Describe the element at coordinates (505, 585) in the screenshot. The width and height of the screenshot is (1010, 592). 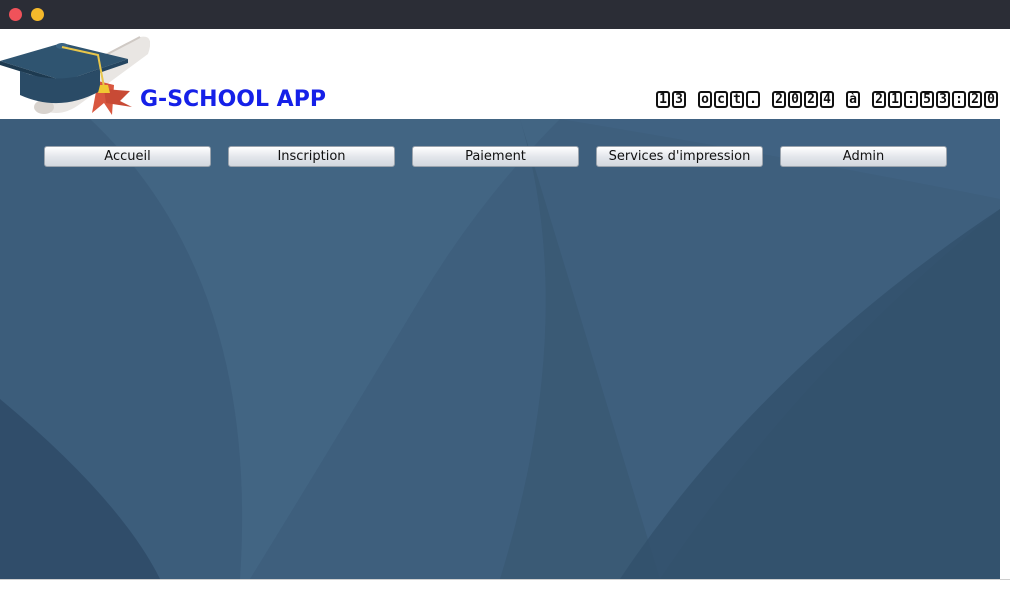
I see `window-bottom-edge` at that location.